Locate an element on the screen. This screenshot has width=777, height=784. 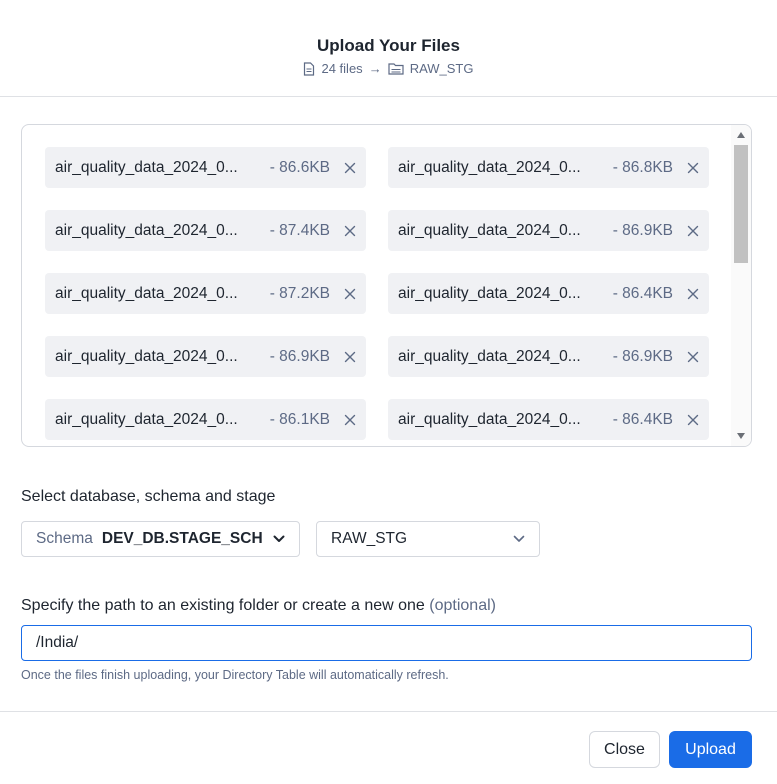
path-input is located at coordinates (386, 643).